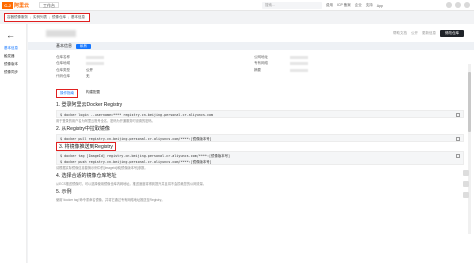 The width and height of the screenshot is (474, 263). Describe the element at coordinates (105, 121) in the screenshot. I see `step-note: 用于登录的用户名为阿里云账号全名，密码为开通服务时设置的密码。` at that location.